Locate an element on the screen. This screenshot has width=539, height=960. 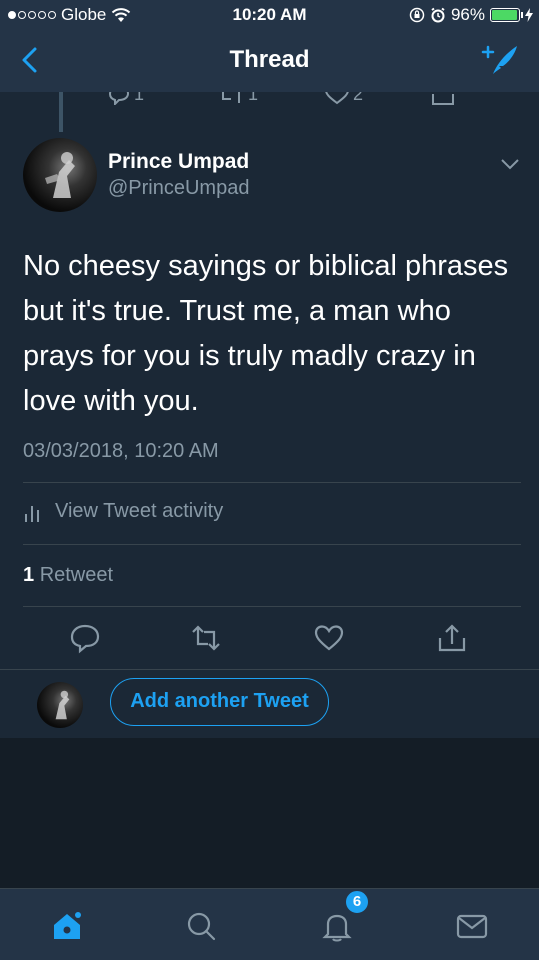
author-name: Prince Umpad is located at coordinates (178, 162).